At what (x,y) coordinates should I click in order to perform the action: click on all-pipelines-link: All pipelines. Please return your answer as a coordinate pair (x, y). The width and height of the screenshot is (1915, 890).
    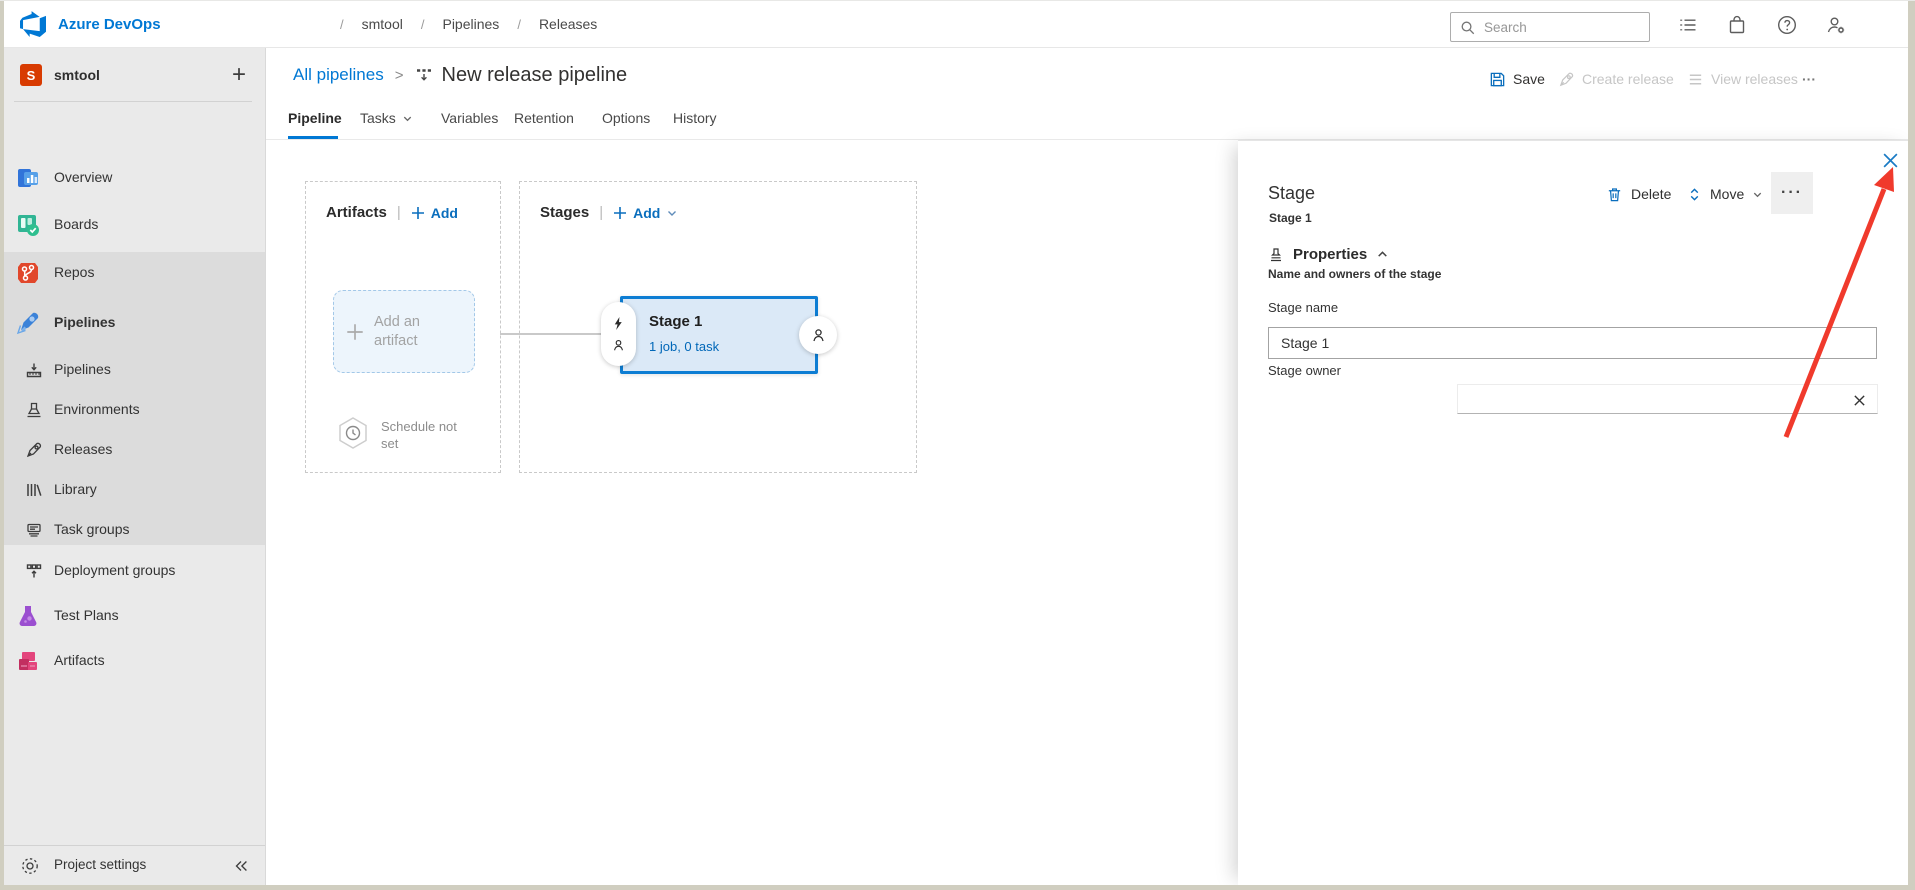
    Looking at the image, I should click on (338, 75).